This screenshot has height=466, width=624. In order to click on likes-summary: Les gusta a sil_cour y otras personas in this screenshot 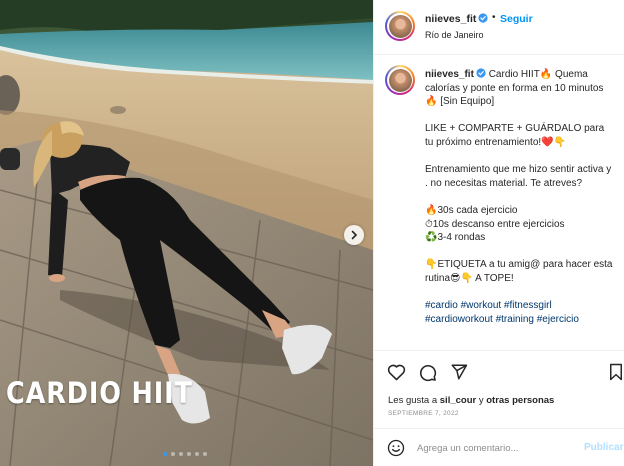, I will do `click(471, 400)`.